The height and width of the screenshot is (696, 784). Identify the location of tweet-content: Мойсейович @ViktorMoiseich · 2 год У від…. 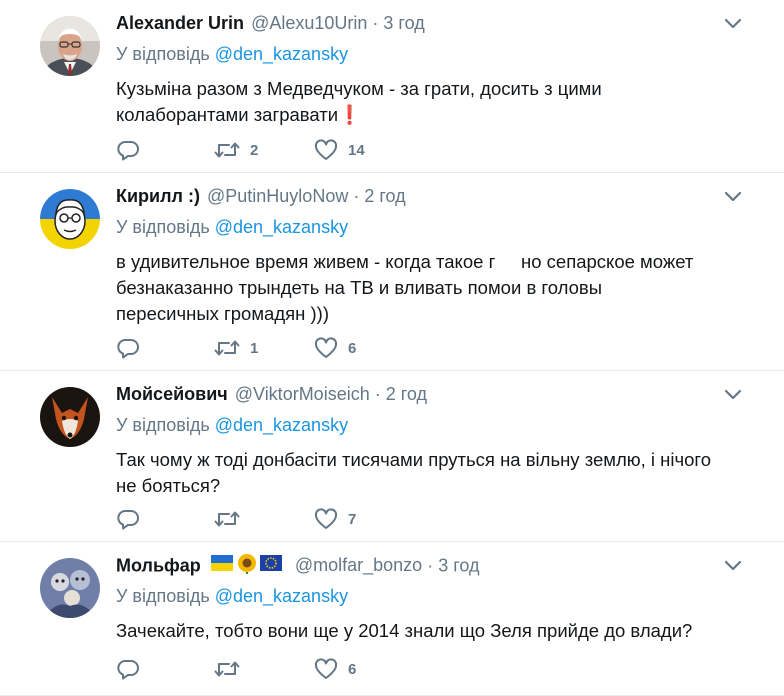
(430, 440).